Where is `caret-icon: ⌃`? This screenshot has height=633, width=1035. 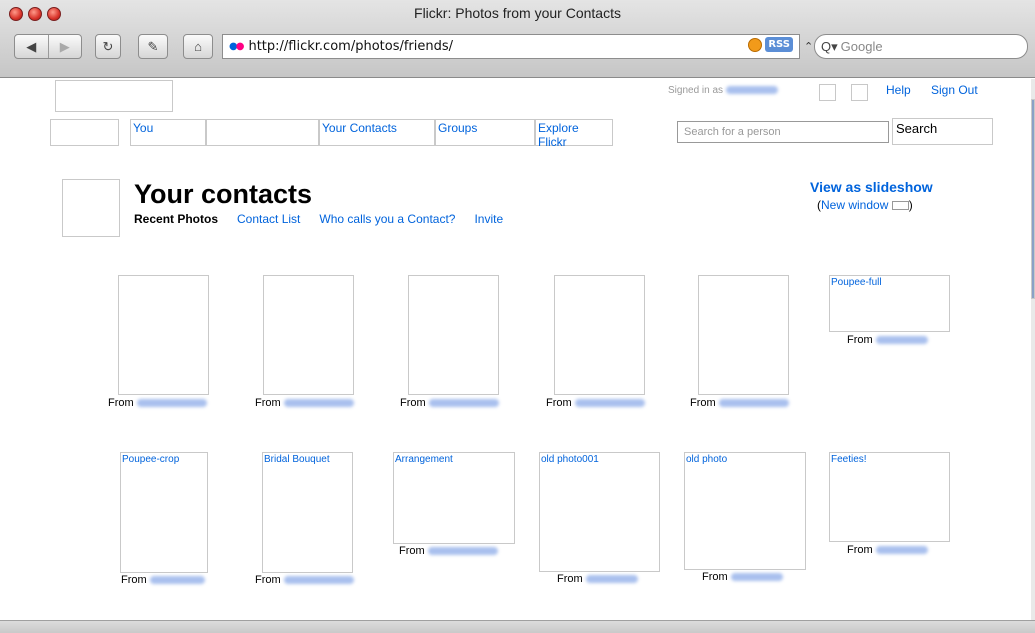 caret-icon: ⌃ is located at coordinates (809, 47).